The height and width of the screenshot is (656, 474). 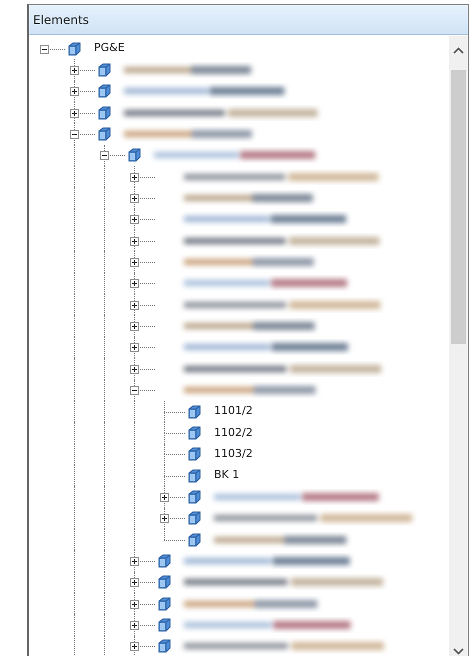 I want to click on node-label: 1103/2, so click(x=233, y=454).